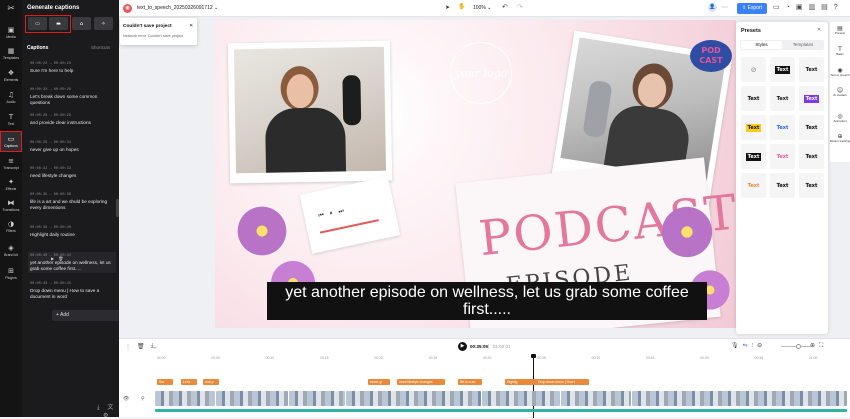 Image resolution: width=850 pixels, height=419 pixels. Describe the element at coordinates (747, 346) in the screenshot. I see `snap-icon: ⇋` at that location.